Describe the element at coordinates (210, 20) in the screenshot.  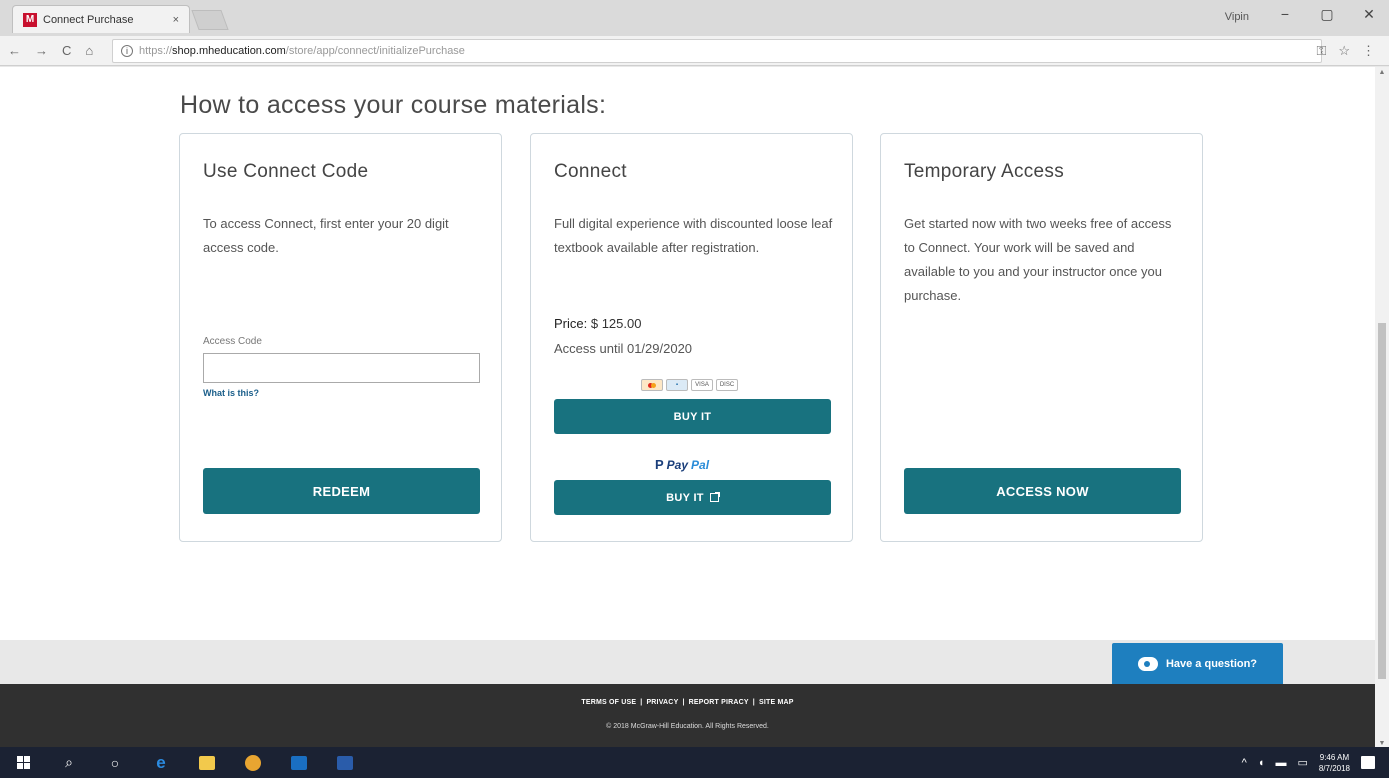
I see `new-tab-button` at that location.